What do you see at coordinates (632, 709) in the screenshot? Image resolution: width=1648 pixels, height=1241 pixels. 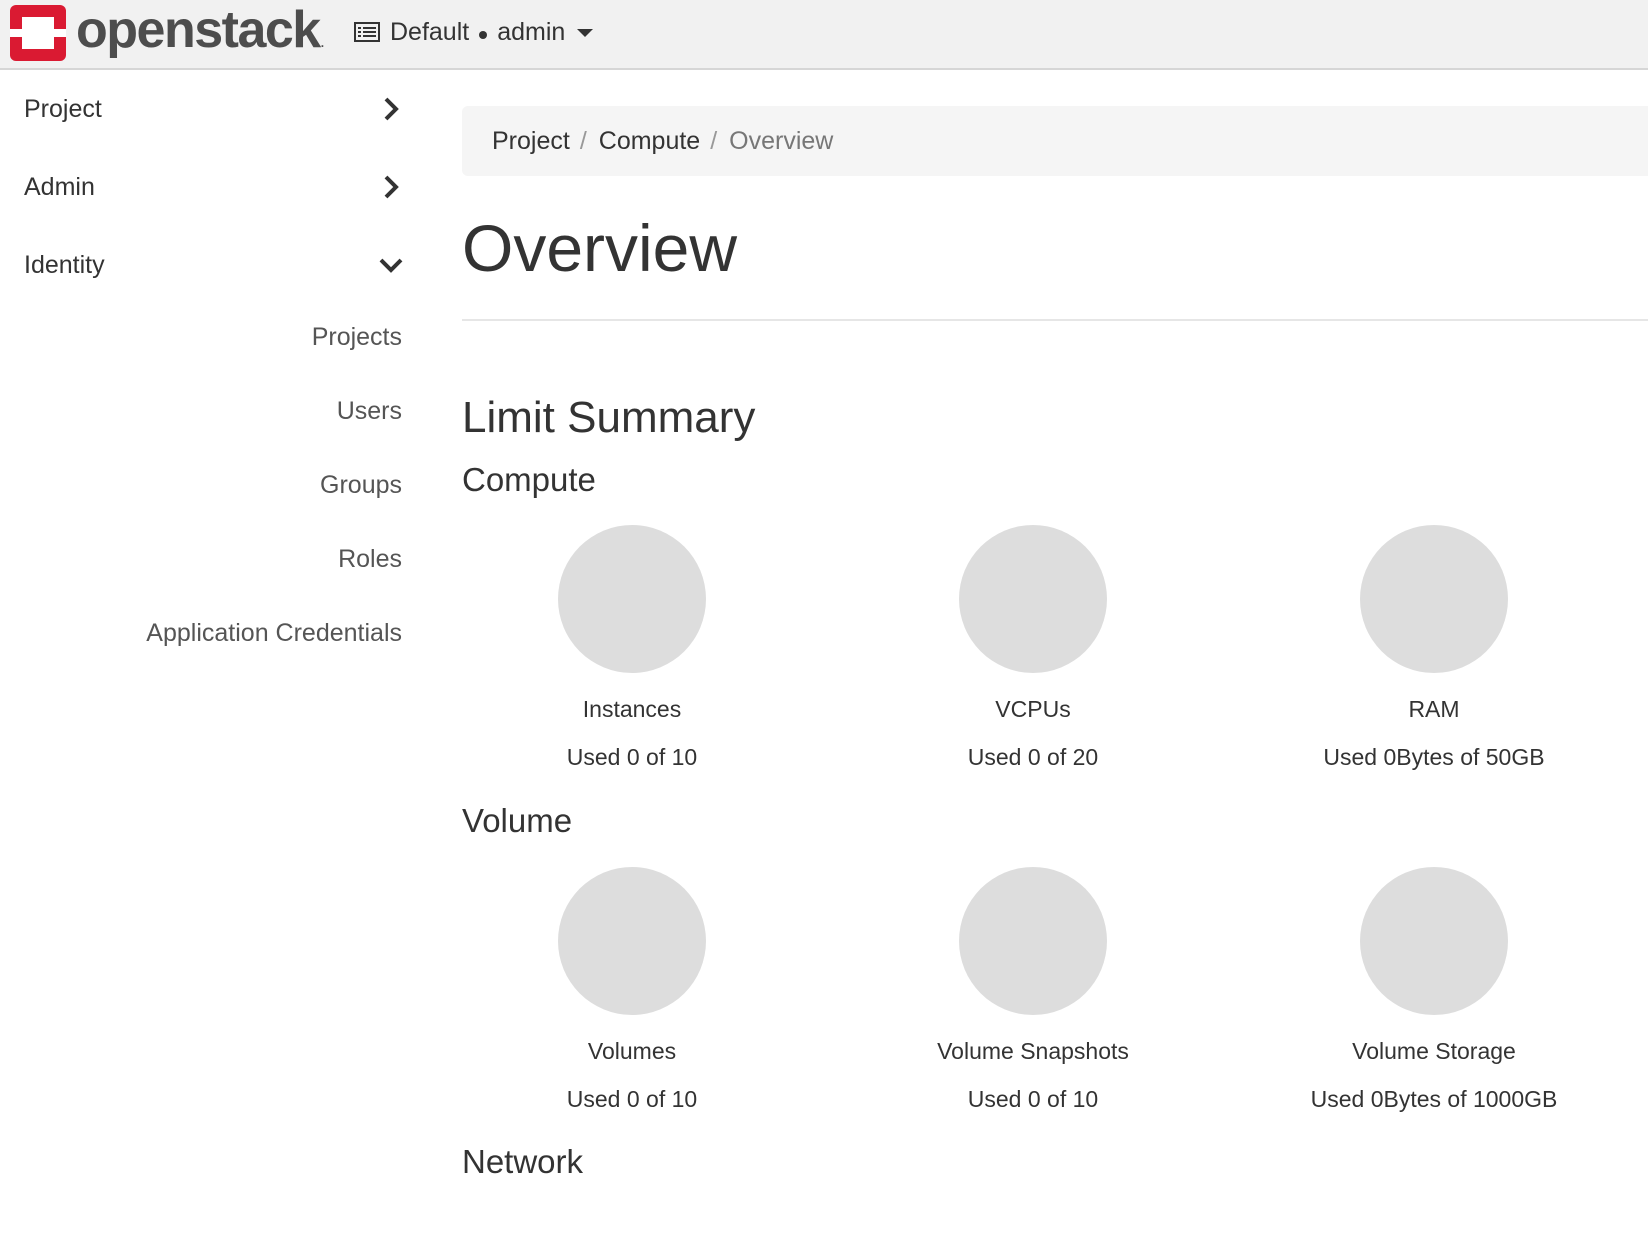 I see `quota-label: Instances` at bounding box center [632, 709].